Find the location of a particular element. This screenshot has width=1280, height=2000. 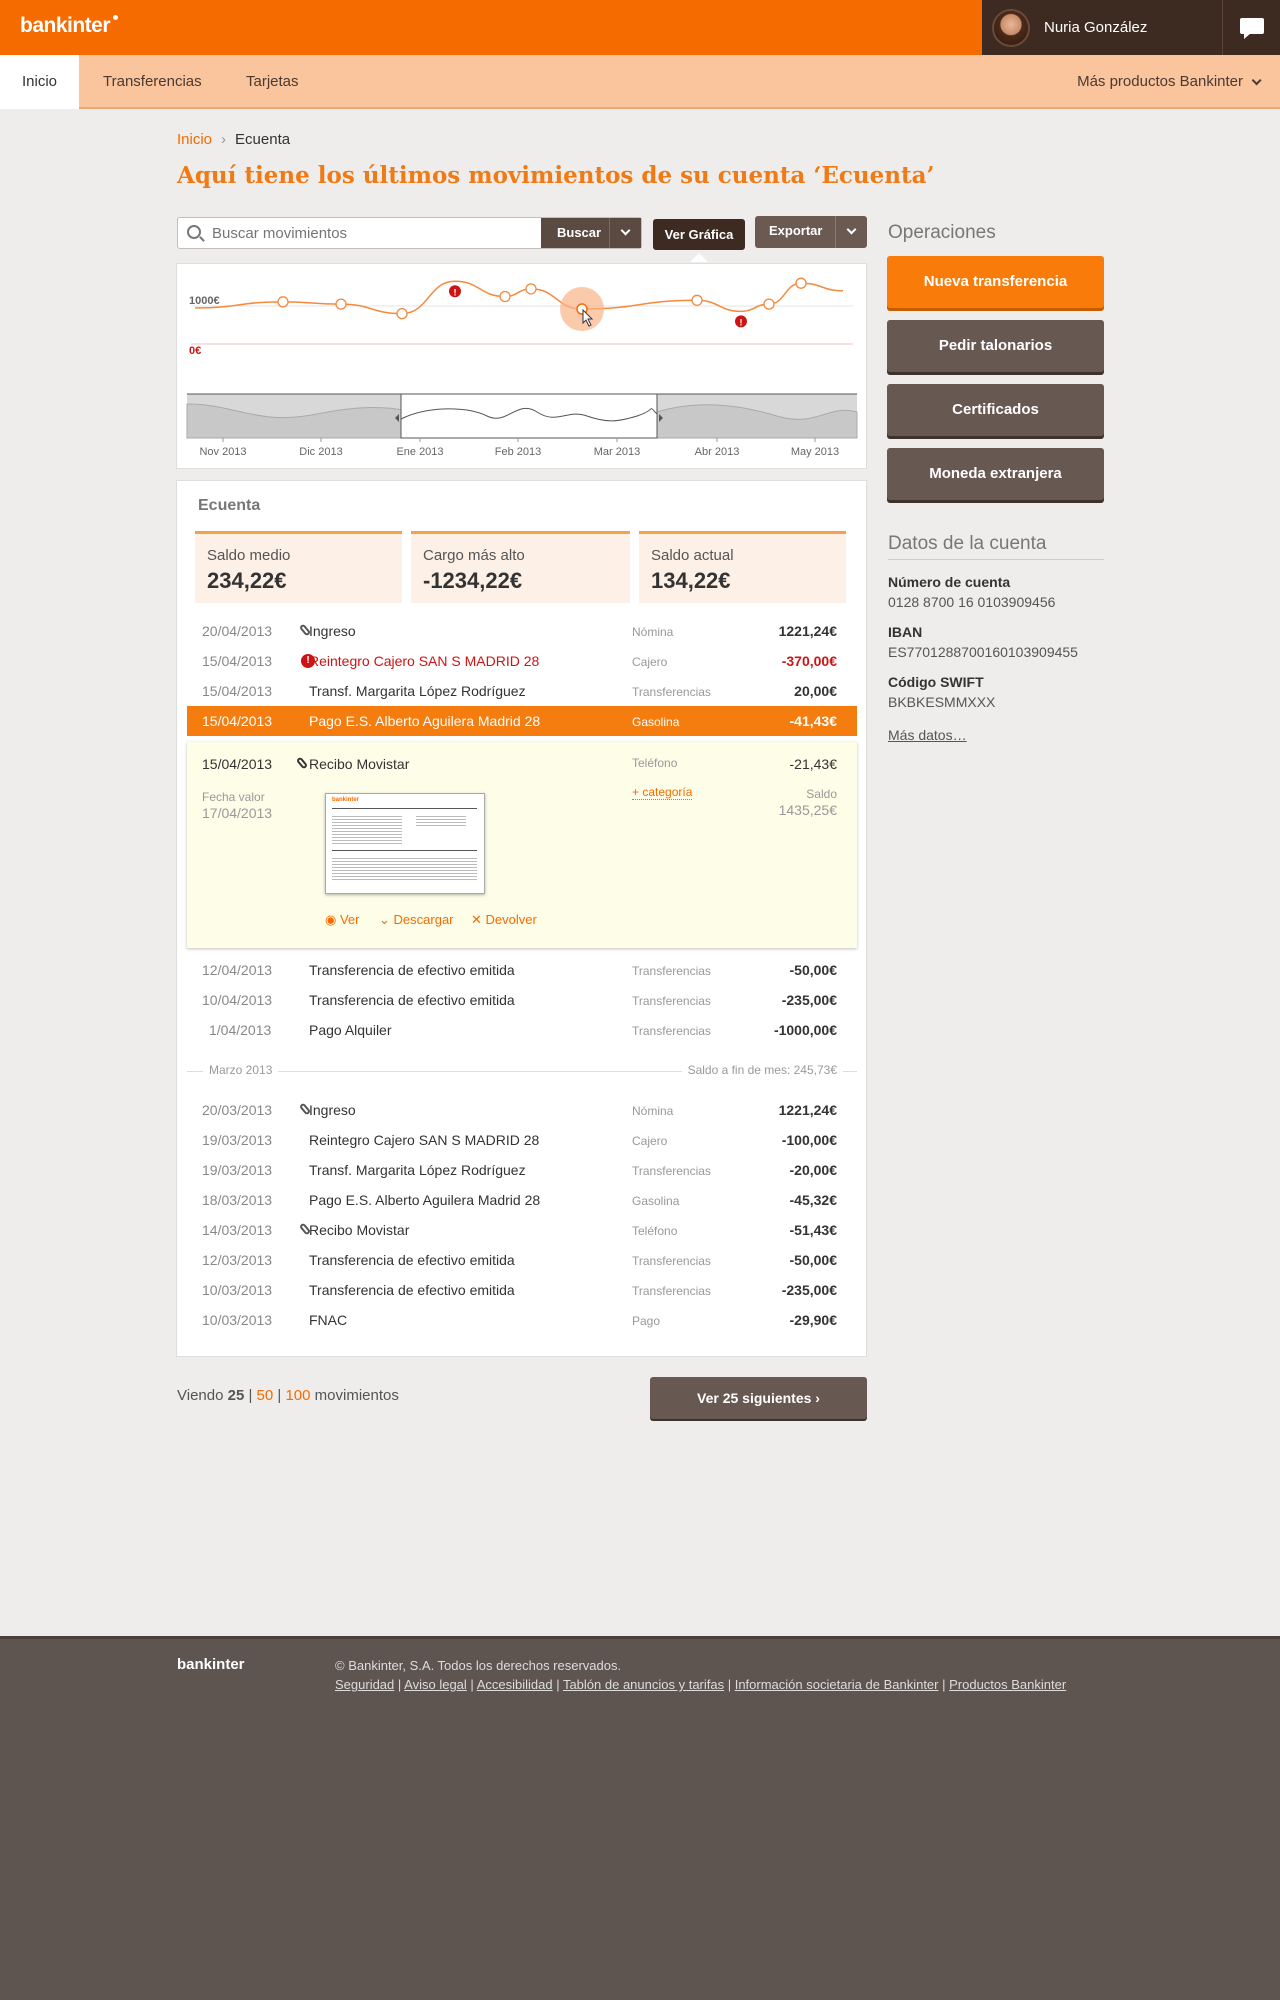

chat-bubble-icon is located at coordinates (1252, 26).